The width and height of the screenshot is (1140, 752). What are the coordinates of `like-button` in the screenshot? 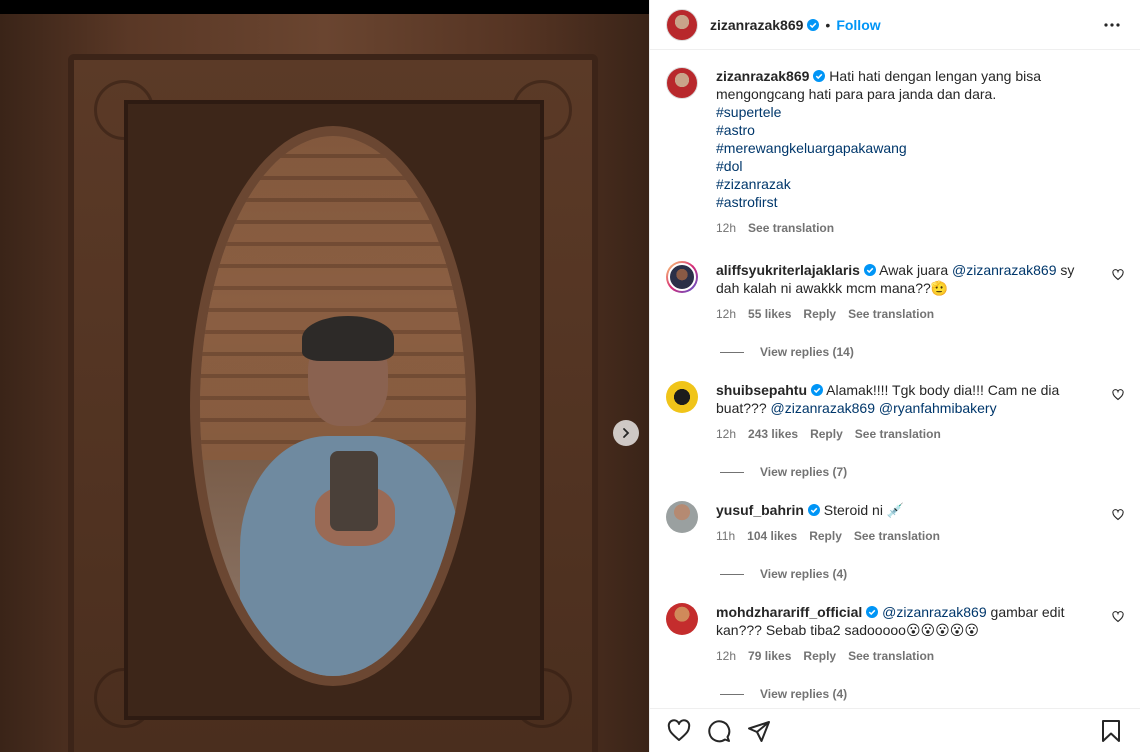 It's located at (679, 731).